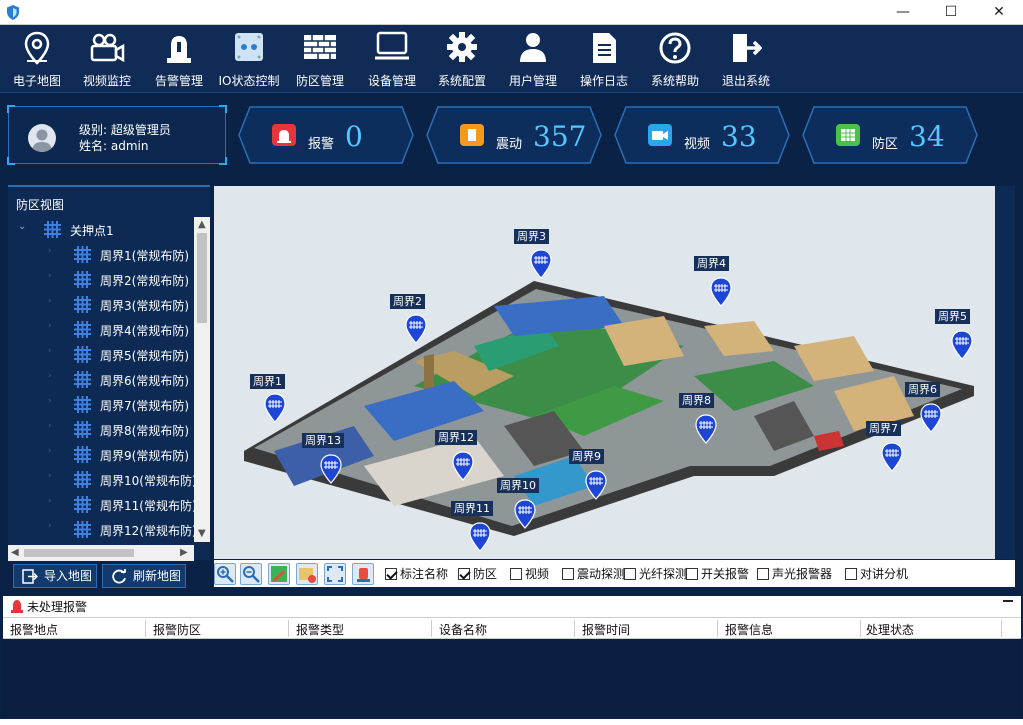 This screenshot has width=1023, height=725. Describe the element at coordinates (529, 573) in the screenshot. I see `checkbox-video: 视频` at that location.